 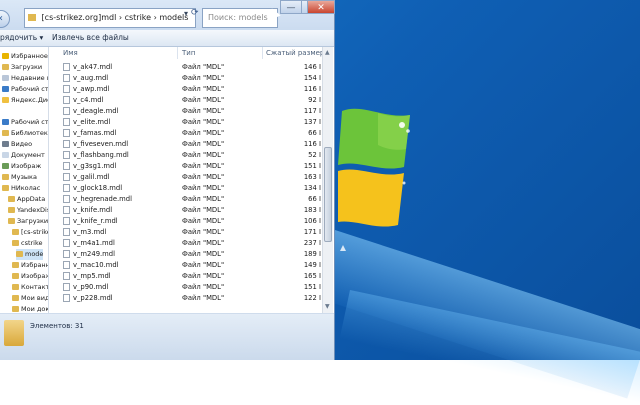 What do you see at coordinates (27, 67) in the screenshot?
I see `sidebar-item-label: Загрузки` at bounding box center [27, 67].